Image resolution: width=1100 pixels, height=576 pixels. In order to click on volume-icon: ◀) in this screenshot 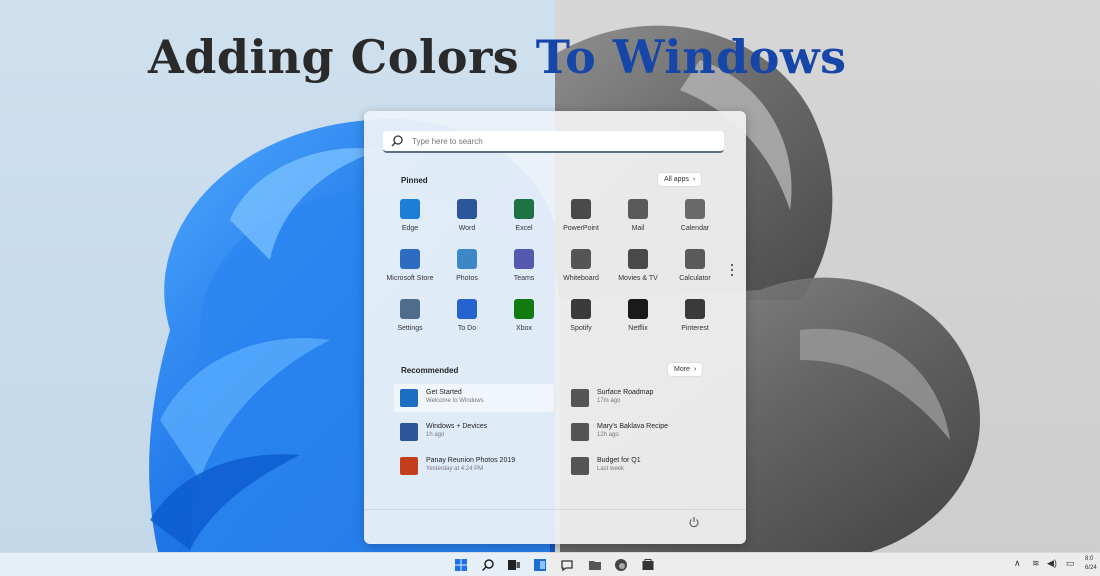, I will do `click(1052, 563)`.